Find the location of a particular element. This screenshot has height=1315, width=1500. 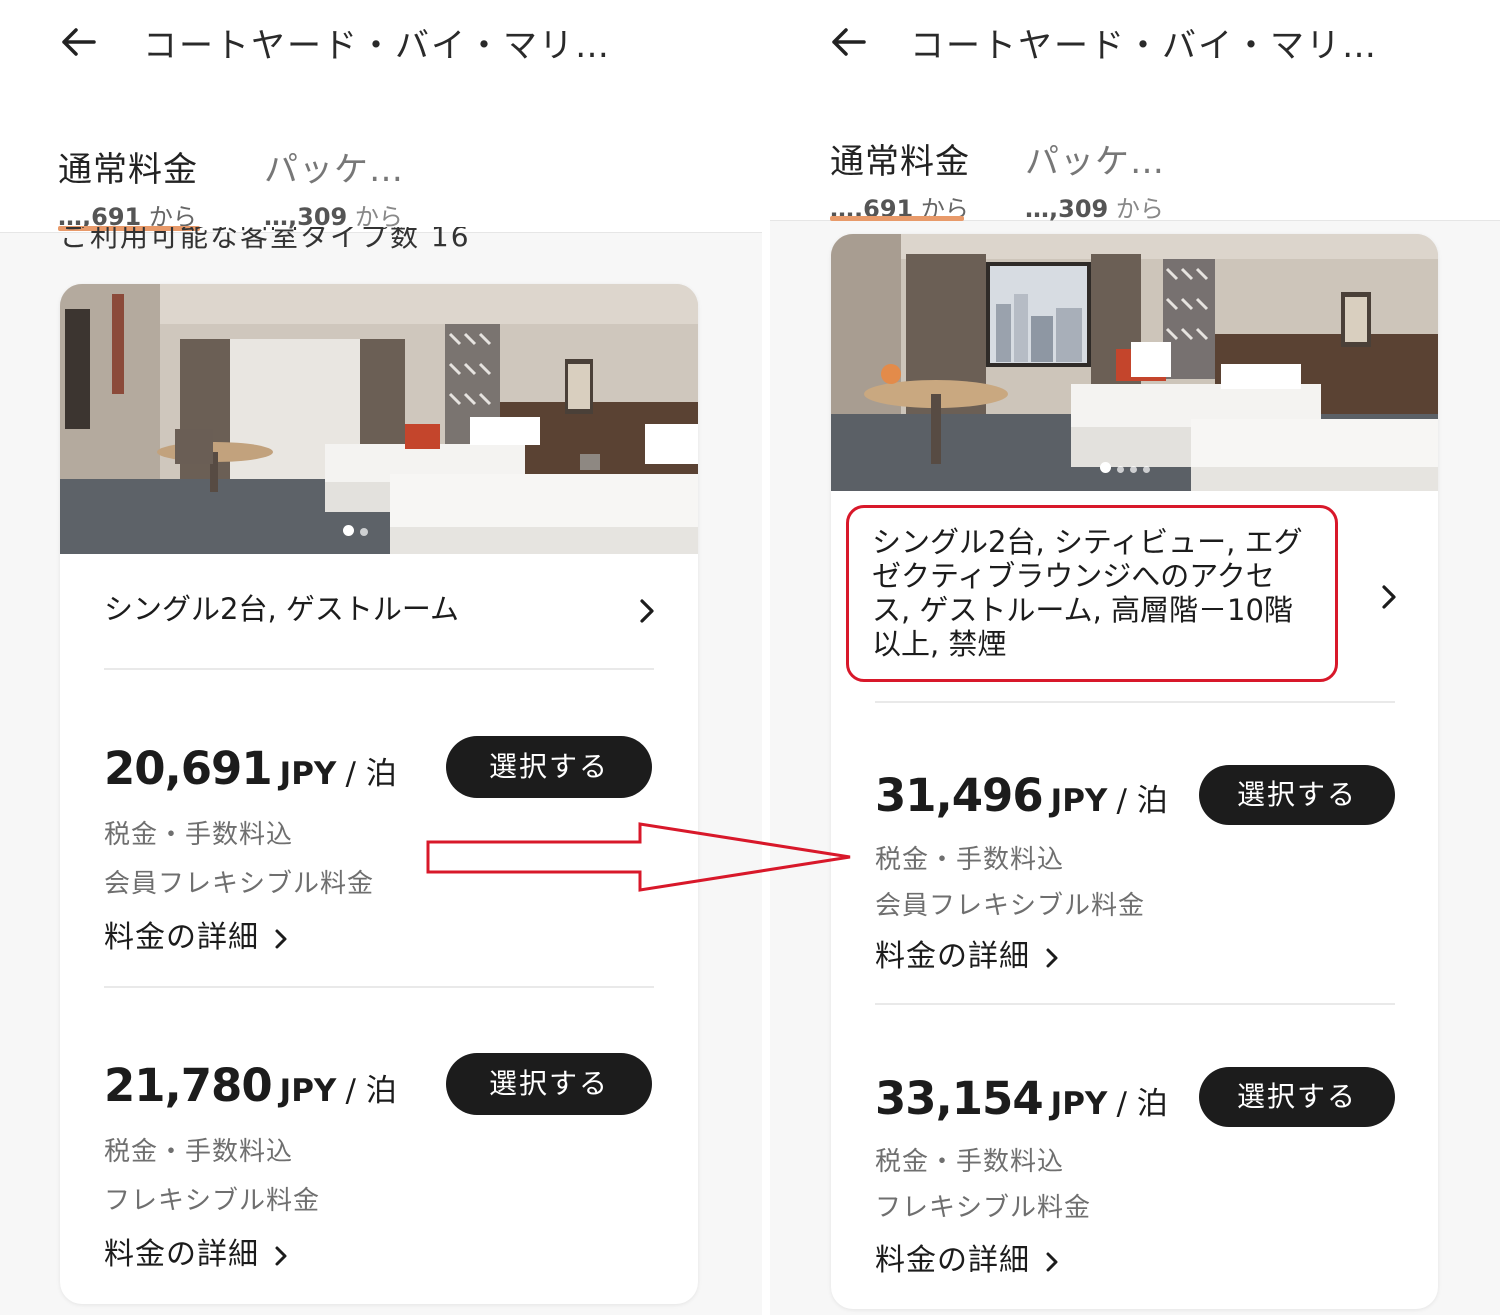

price-amount: 20,691 is located at coordinates (188, 768).